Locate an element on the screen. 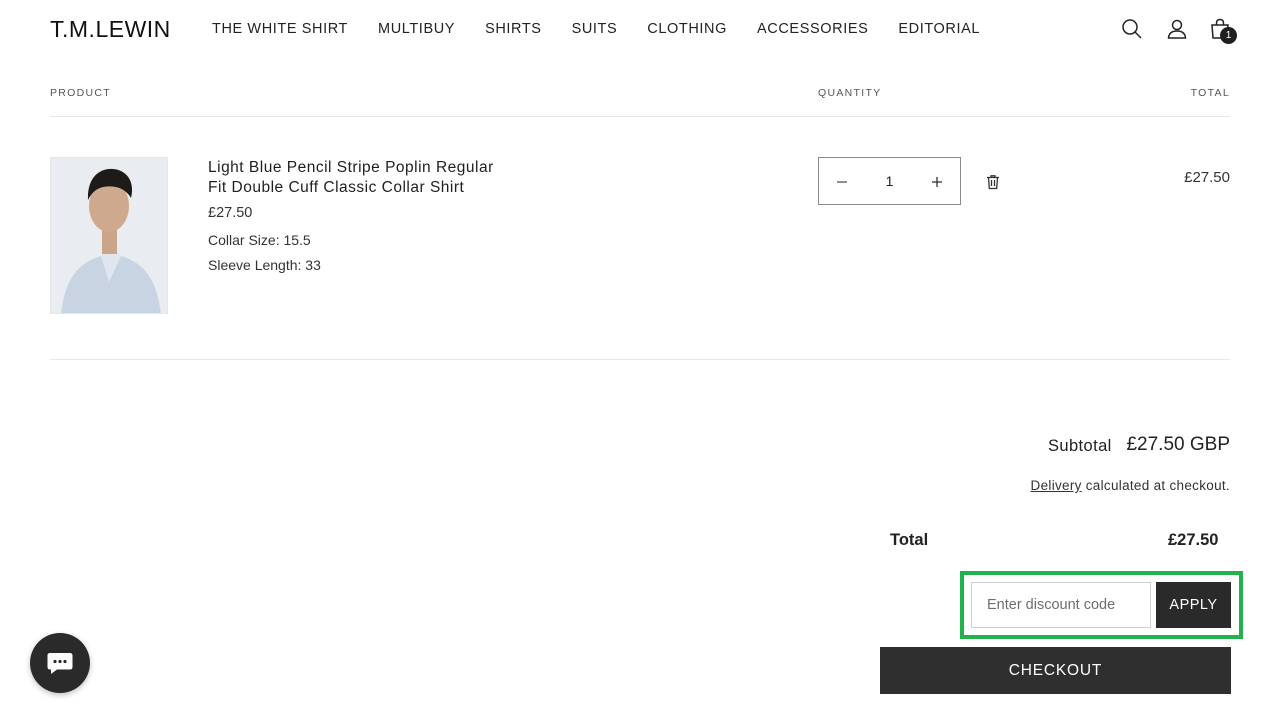 The height and width of the screenshot is (720, 1280). discount-code-input is located at coordinates (1061, 605).